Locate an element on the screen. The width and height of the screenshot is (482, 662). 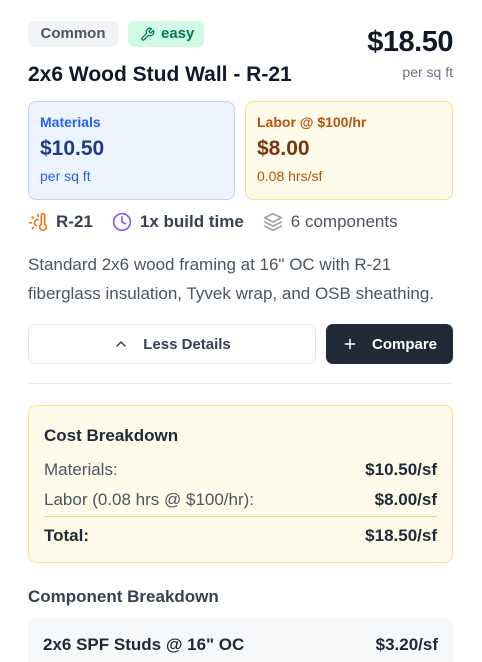
category-badge-label: Common is located at coordinates (73, 33).